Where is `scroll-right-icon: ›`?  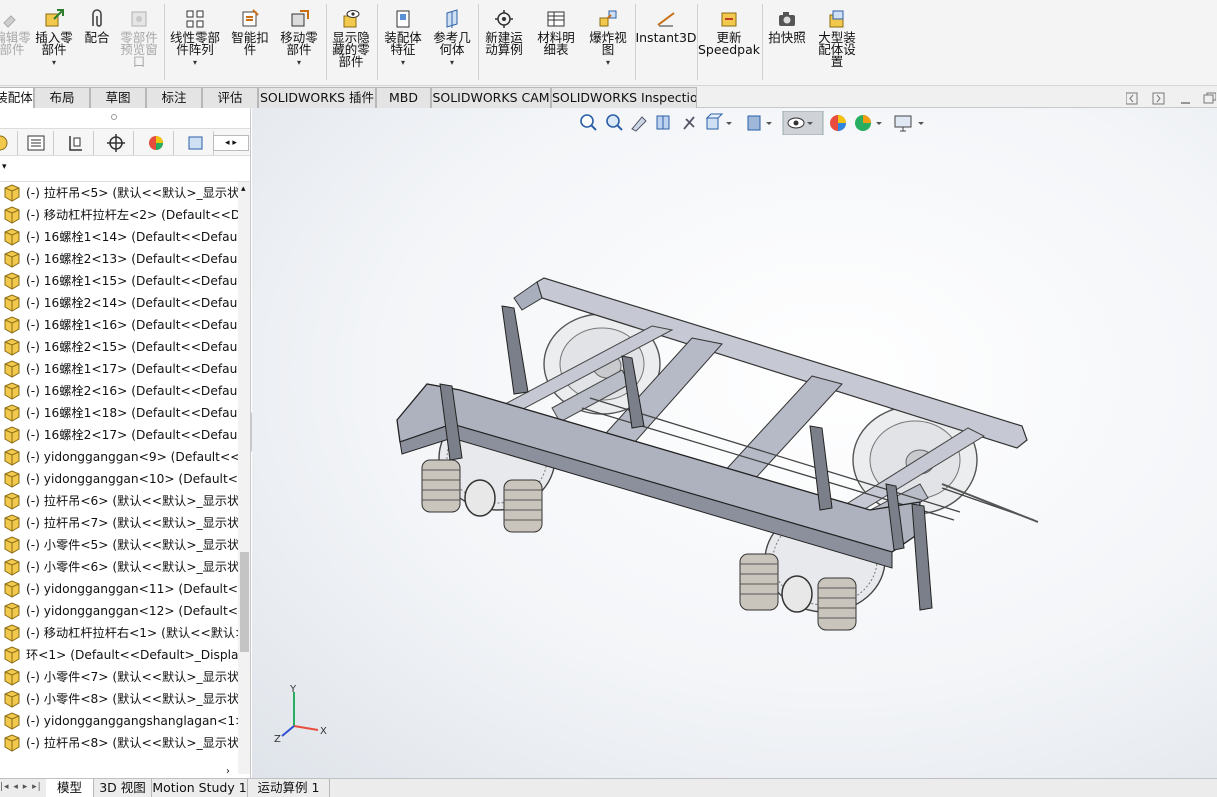
scroll-right-icon: › is located at coordinates (228, 771).